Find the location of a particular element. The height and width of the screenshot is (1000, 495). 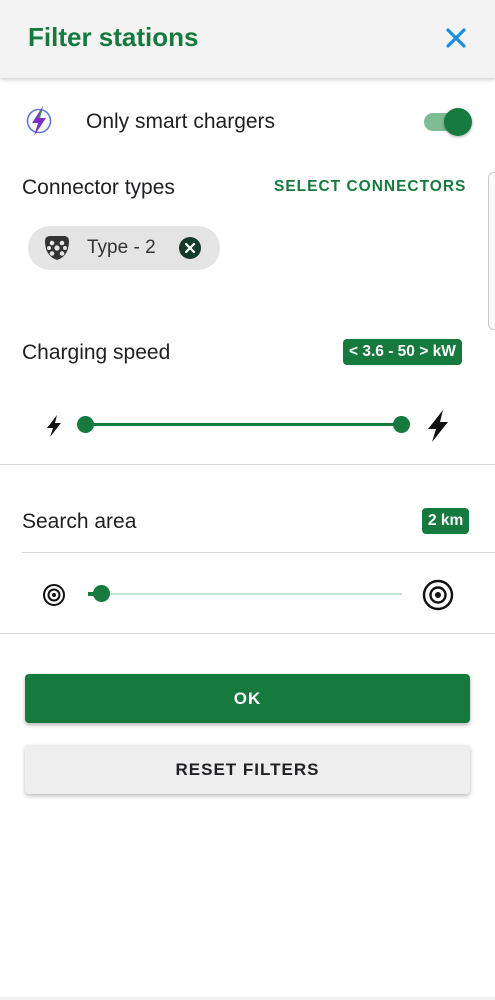

speed-min-thumb is located at coordinates (85, 424).